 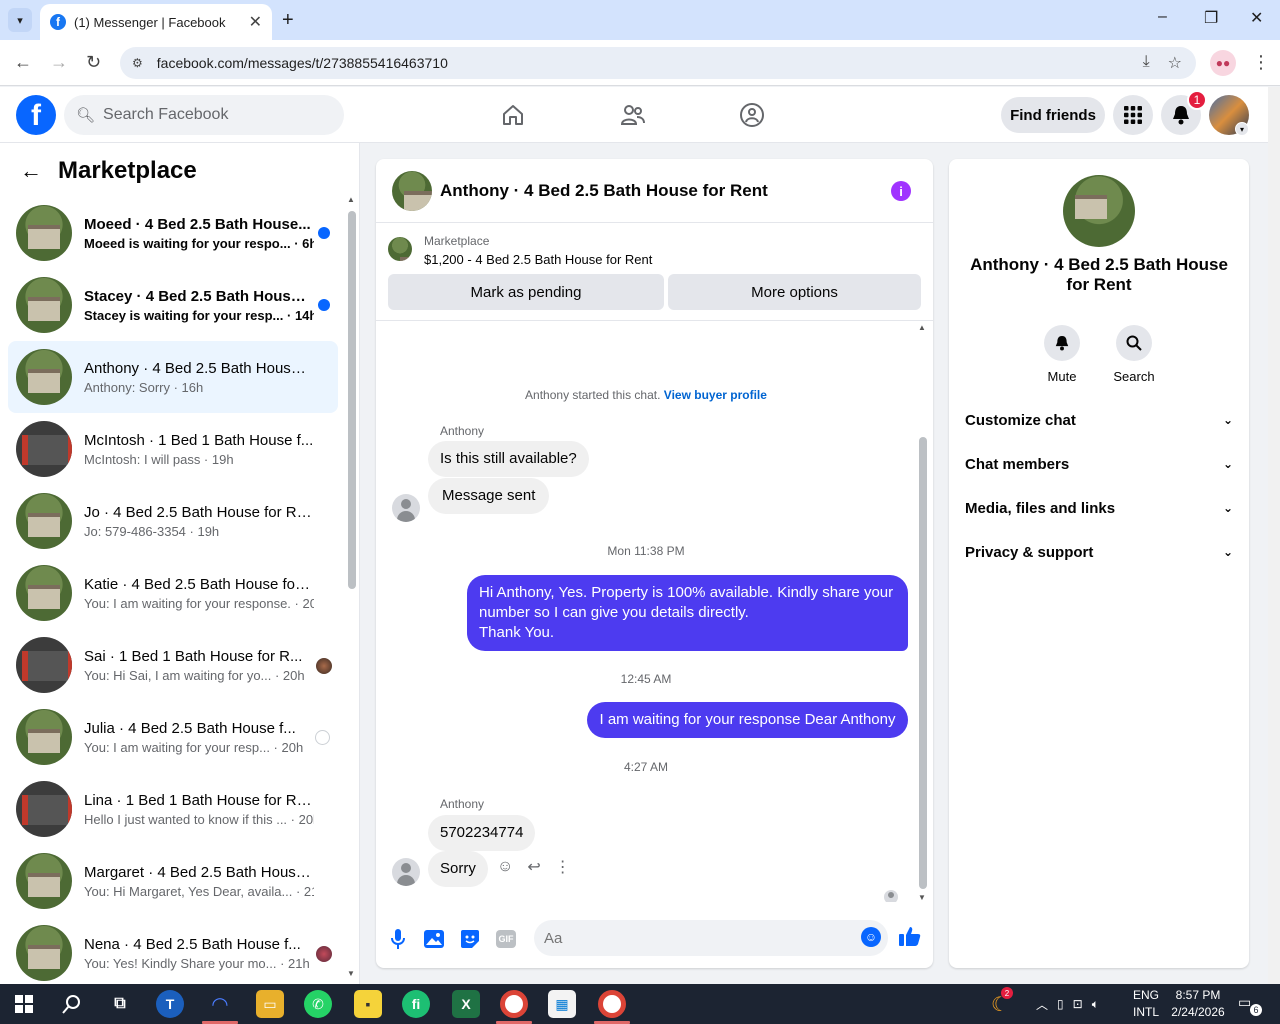 I want to click on more-actions-icon: ⋮, so click(x=563, y=867).